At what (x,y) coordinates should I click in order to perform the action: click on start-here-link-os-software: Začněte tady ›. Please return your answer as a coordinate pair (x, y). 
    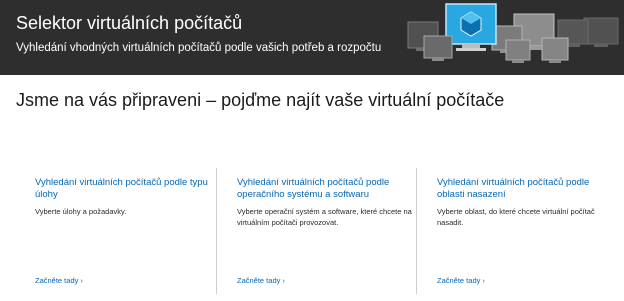
    Looking at the image, I should click on (261, 281).